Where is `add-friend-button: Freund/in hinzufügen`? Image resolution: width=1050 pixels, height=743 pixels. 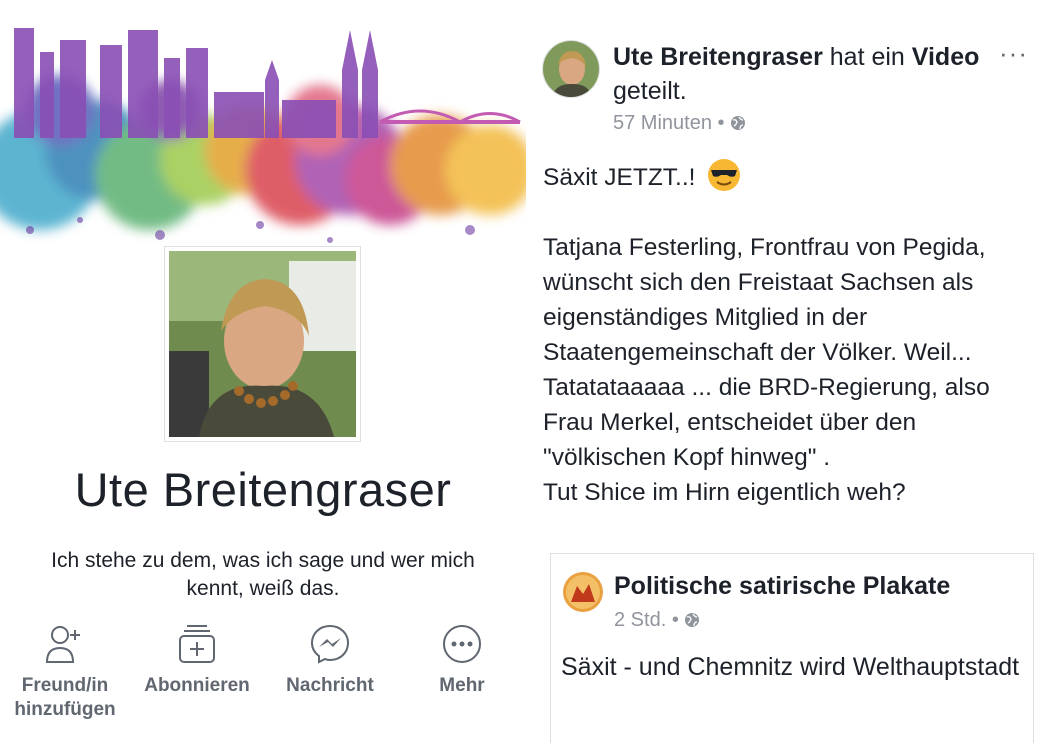
add-friend-button: Freund/in hinzufügen is located at coordinates (65, 673).